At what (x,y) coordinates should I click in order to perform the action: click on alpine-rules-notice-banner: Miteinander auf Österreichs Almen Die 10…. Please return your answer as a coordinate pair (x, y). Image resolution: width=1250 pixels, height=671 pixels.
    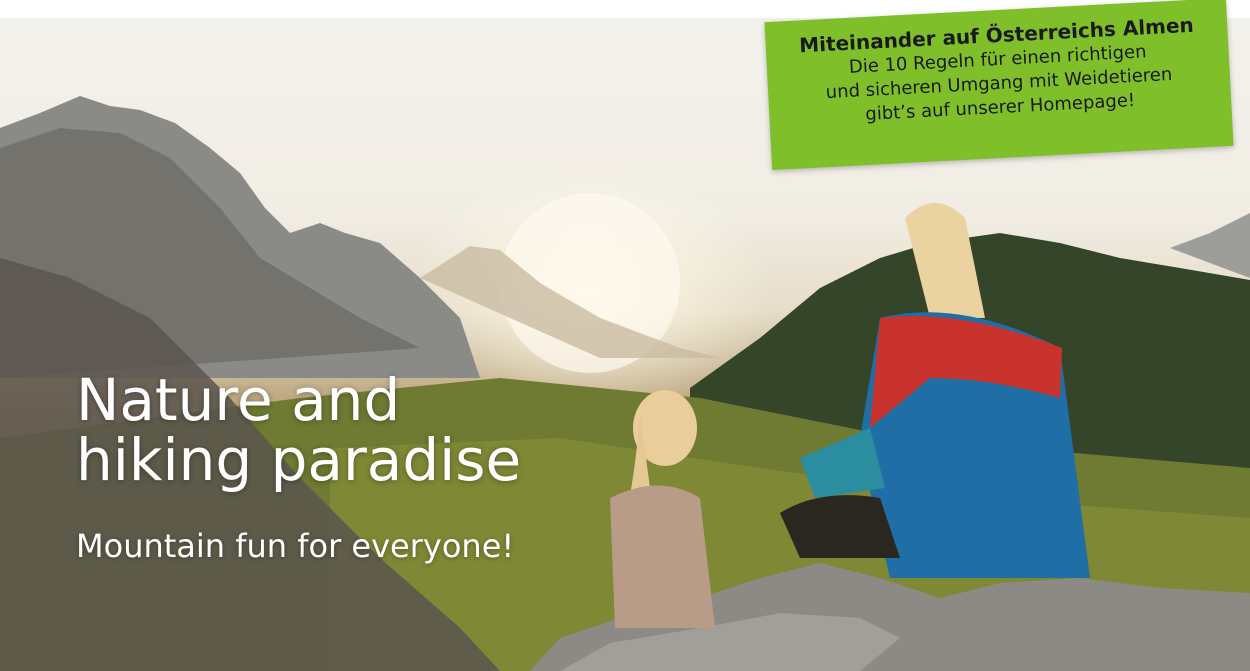
    Looking at the image, I should click on (999, 85).